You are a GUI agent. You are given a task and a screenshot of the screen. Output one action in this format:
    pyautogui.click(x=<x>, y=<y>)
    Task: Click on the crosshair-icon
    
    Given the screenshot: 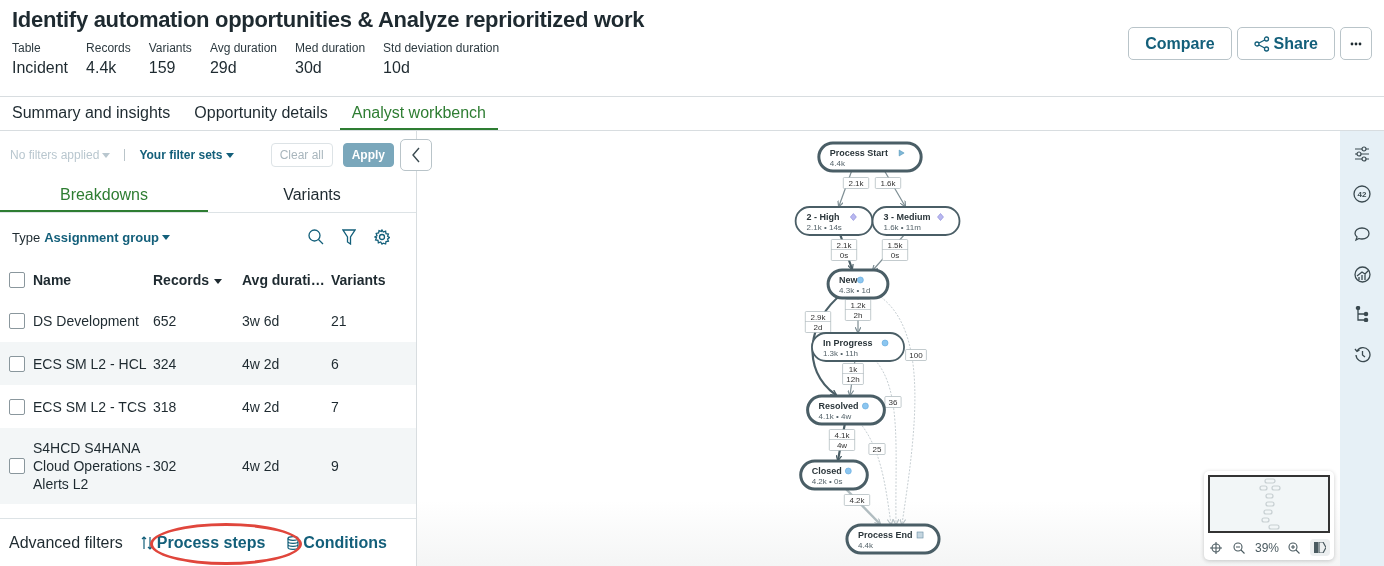 What is the action you would take?
    pyautogui.click(x=1216, y=547)
    